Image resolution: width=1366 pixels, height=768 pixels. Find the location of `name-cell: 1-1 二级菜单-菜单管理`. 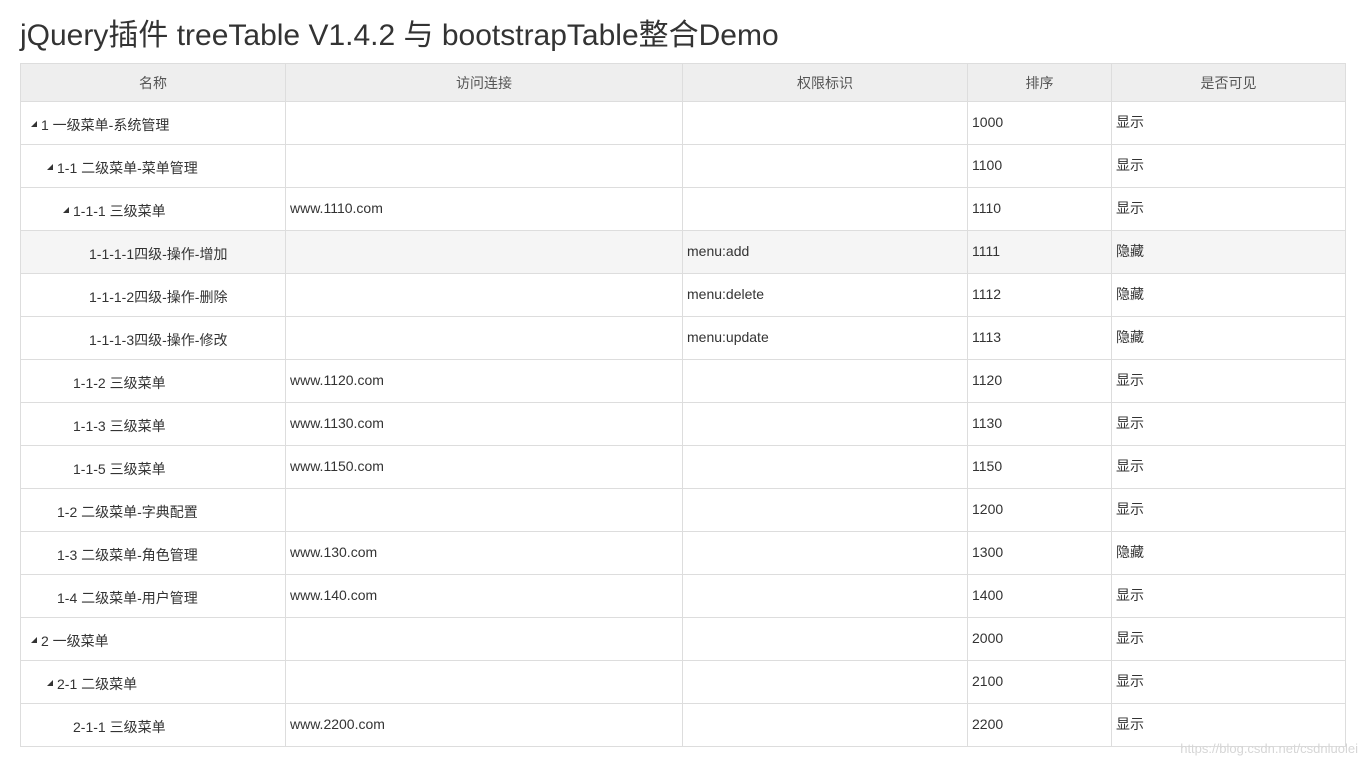

name-cell: 1-1 二级菜单-菜单管理 is located at coordinates (153, 166).